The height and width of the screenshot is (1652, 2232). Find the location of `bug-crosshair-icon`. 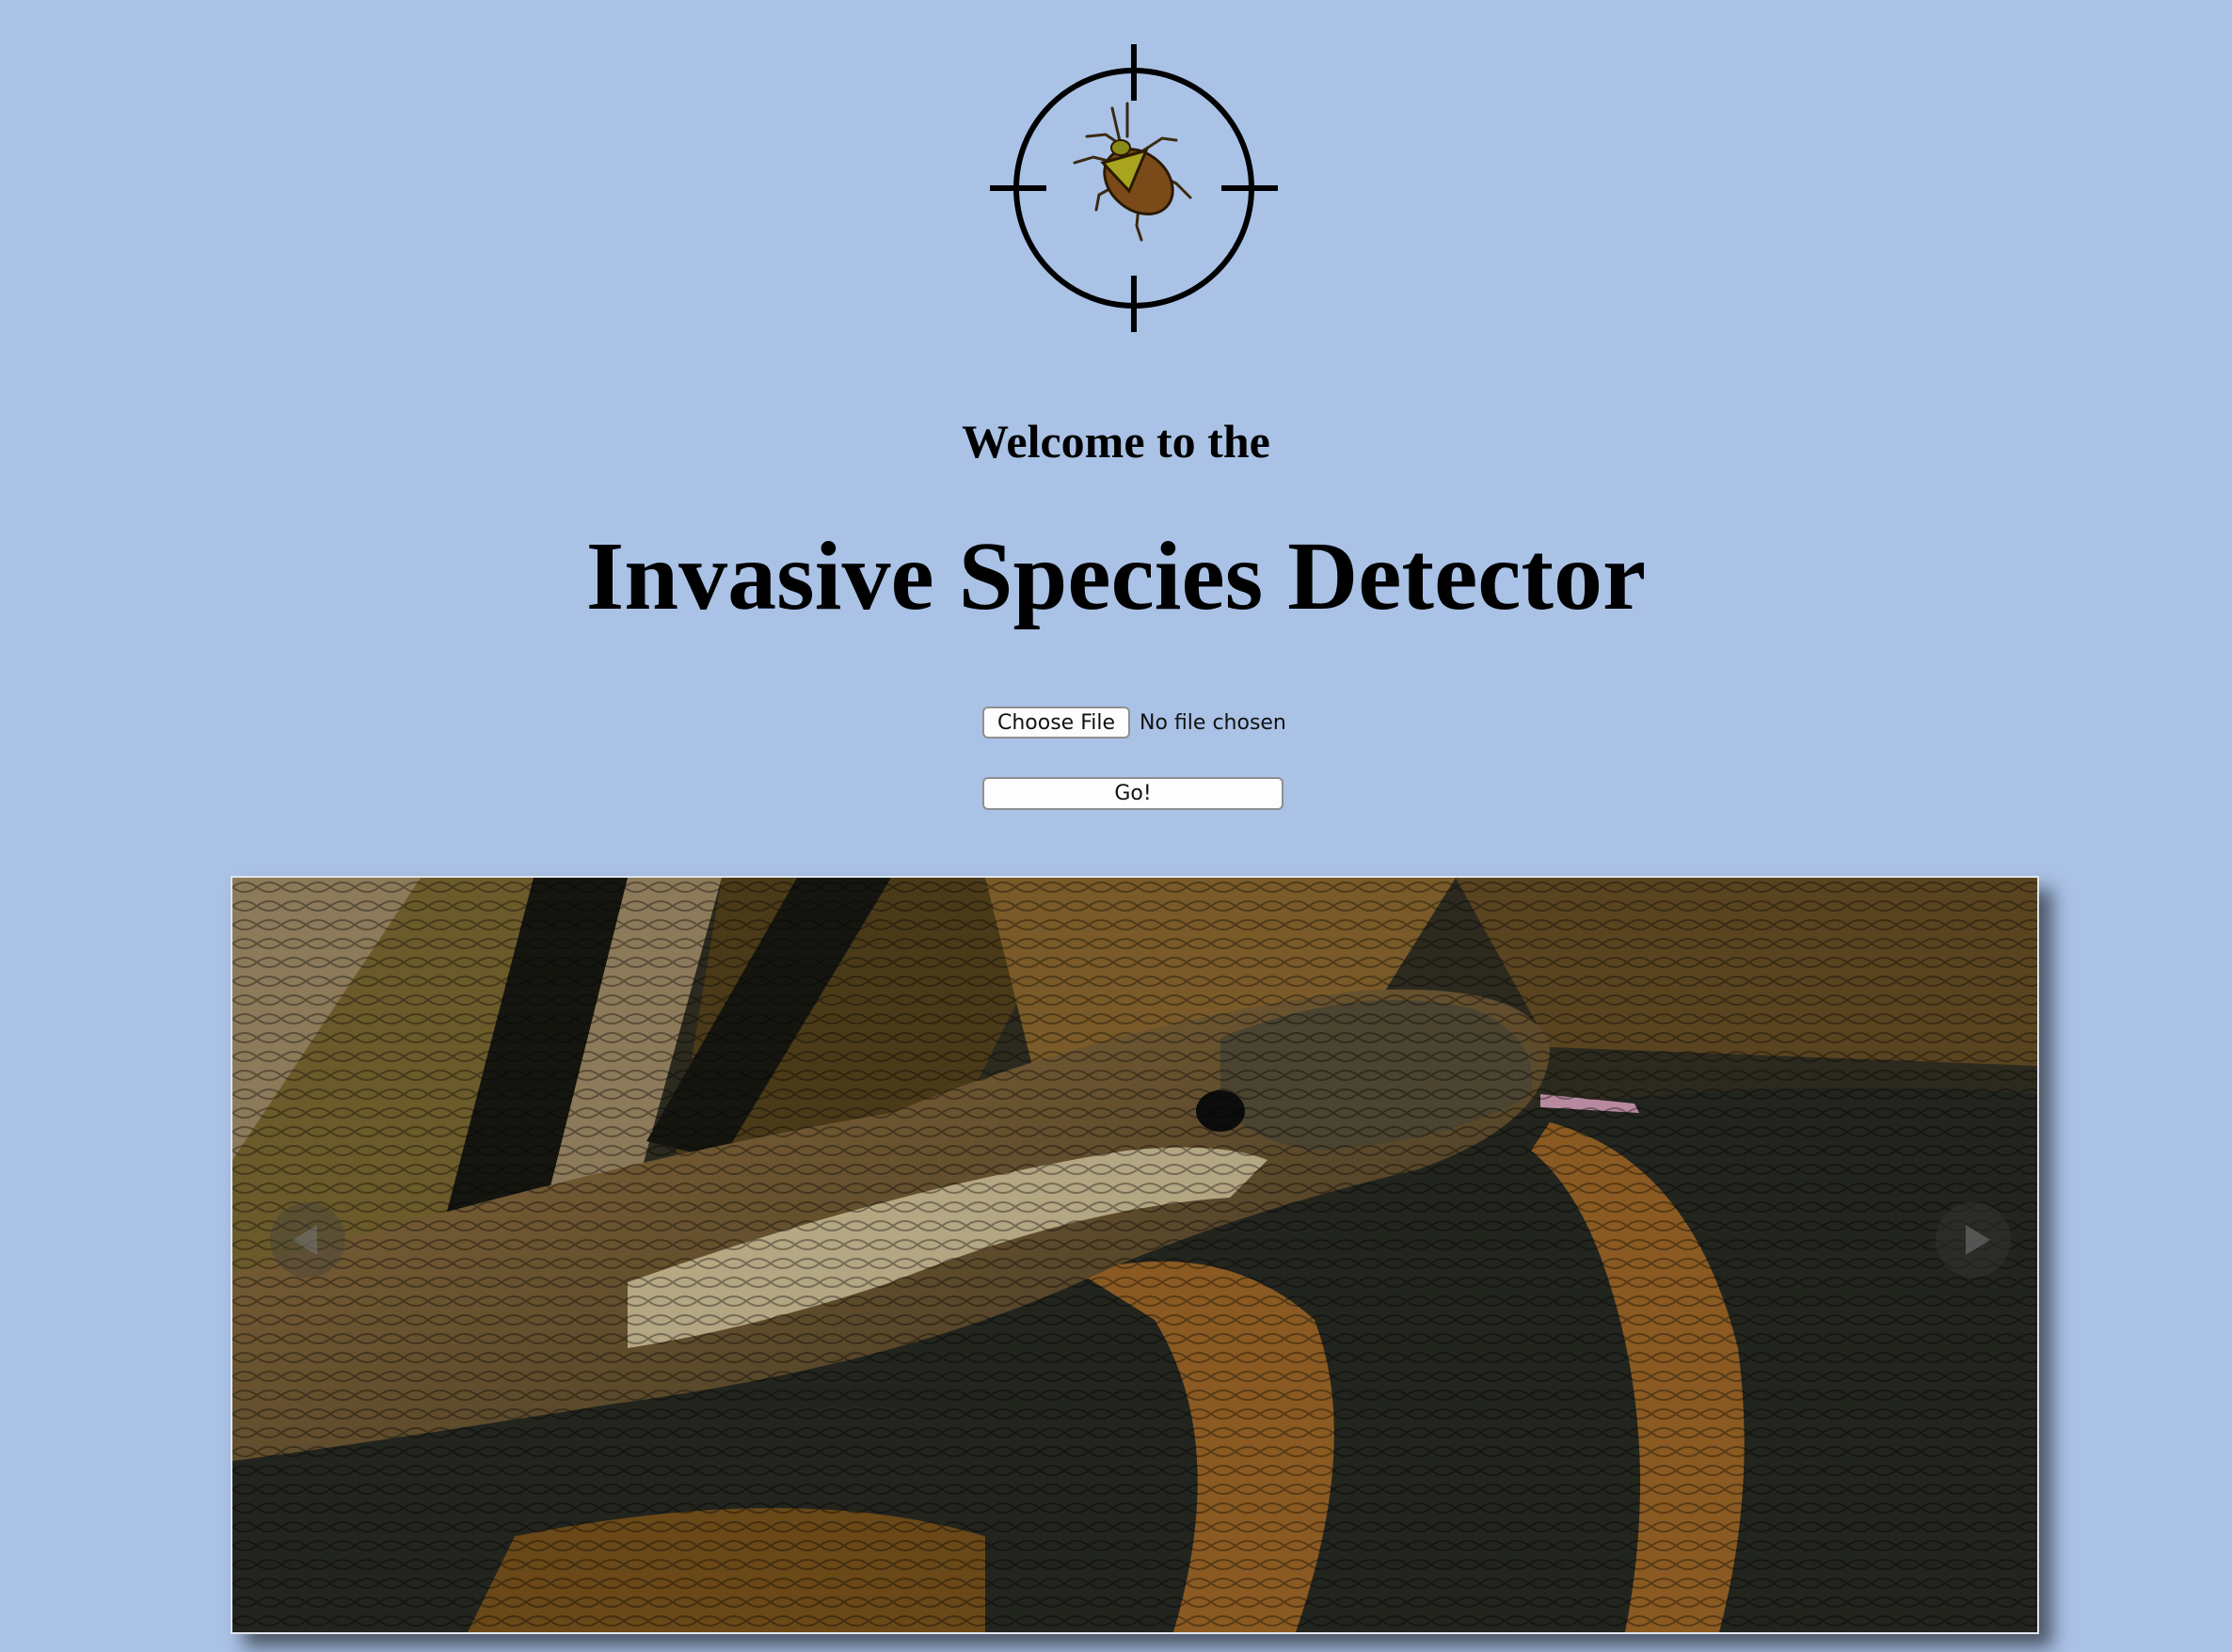

bug-crosshair-icon is located at coordinates (1134, 188).